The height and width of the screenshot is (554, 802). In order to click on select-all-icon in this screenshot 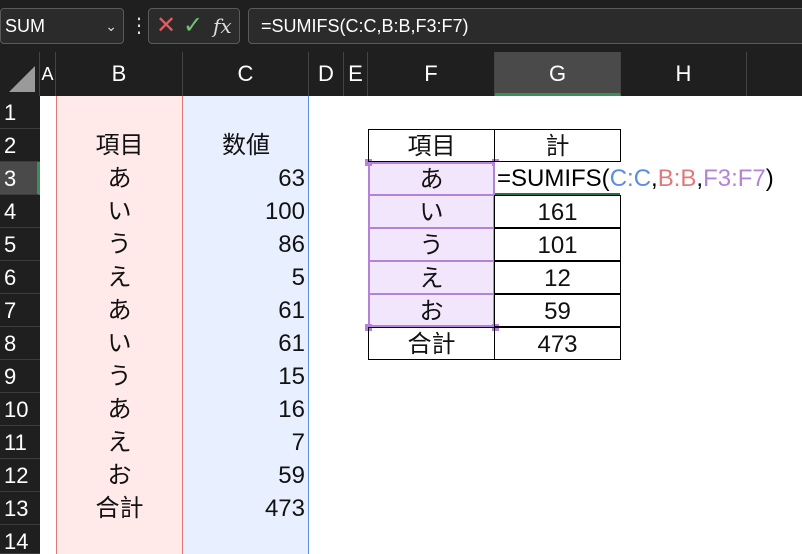, I will do `click(22, 79)`.